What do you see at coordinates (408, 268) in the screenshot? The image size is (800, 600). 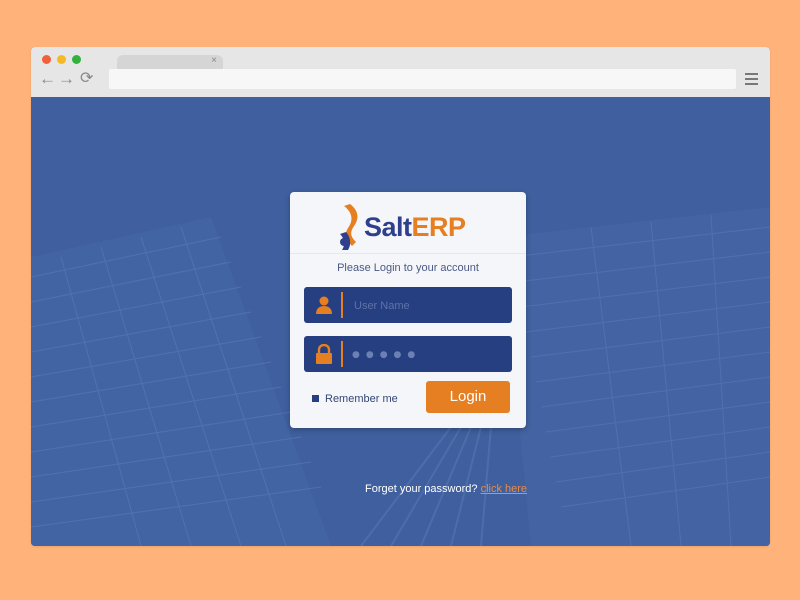 I see `login-subtitle: Please Login to your account` at bounding box center [408, 268].